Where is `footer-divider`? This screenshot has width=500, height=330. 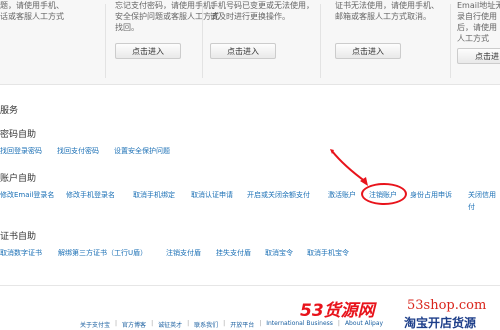 footer-divider is located at coordinates (250, 285).